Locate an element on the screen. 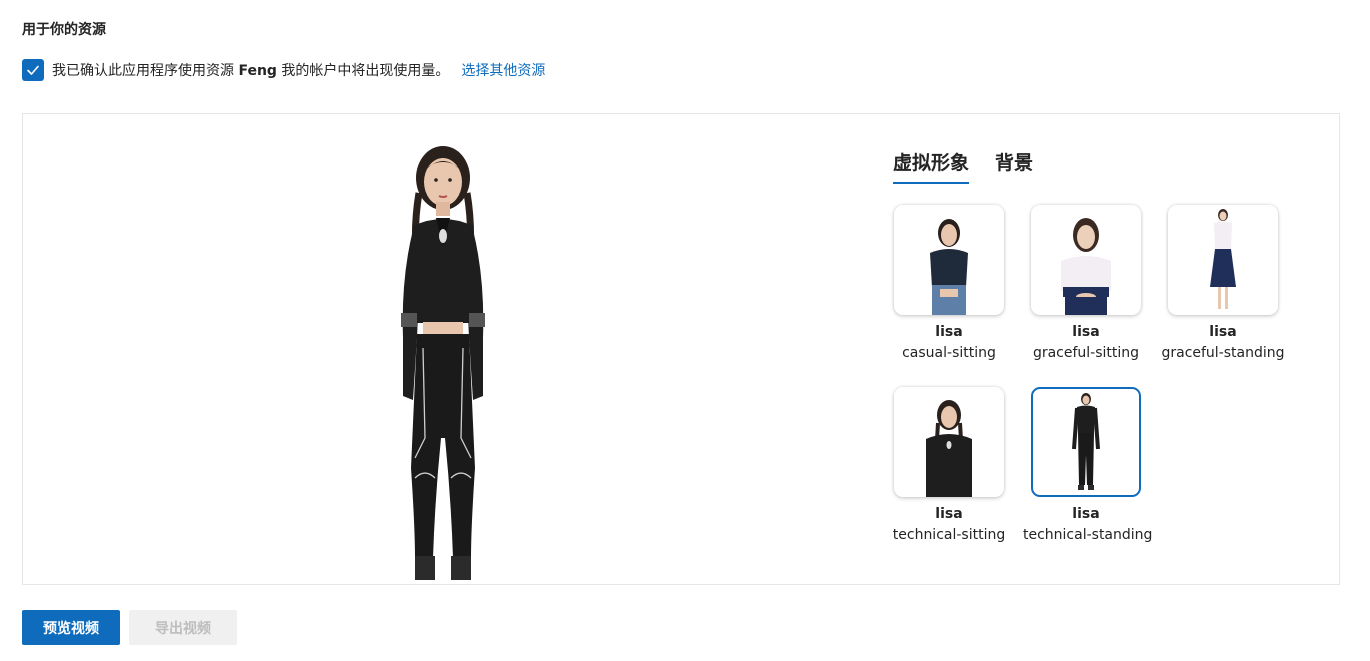 The image size is (1370, 661). consent-checkbox is located at coordinates (33, 70).